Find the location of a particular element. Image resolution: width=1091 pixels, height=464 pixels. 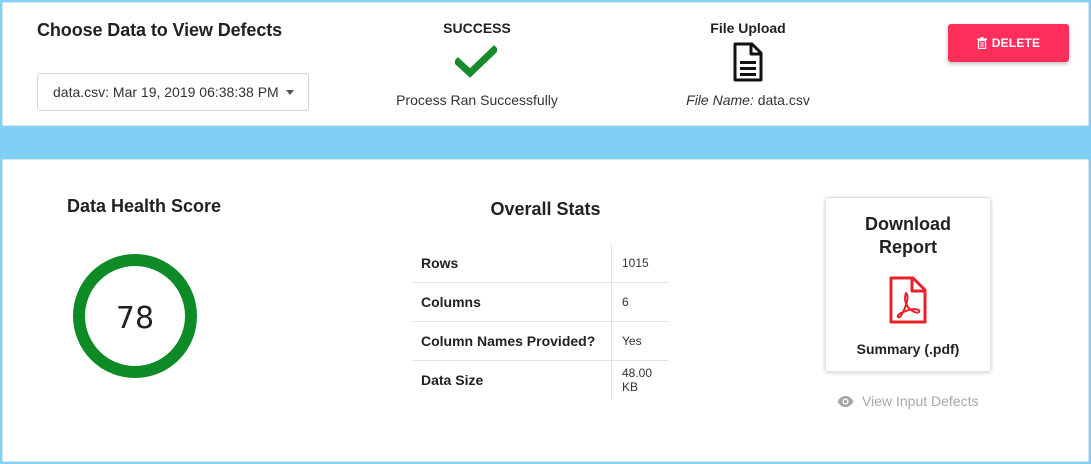

health-score-value: 78 is located at coordinates (135, 318).